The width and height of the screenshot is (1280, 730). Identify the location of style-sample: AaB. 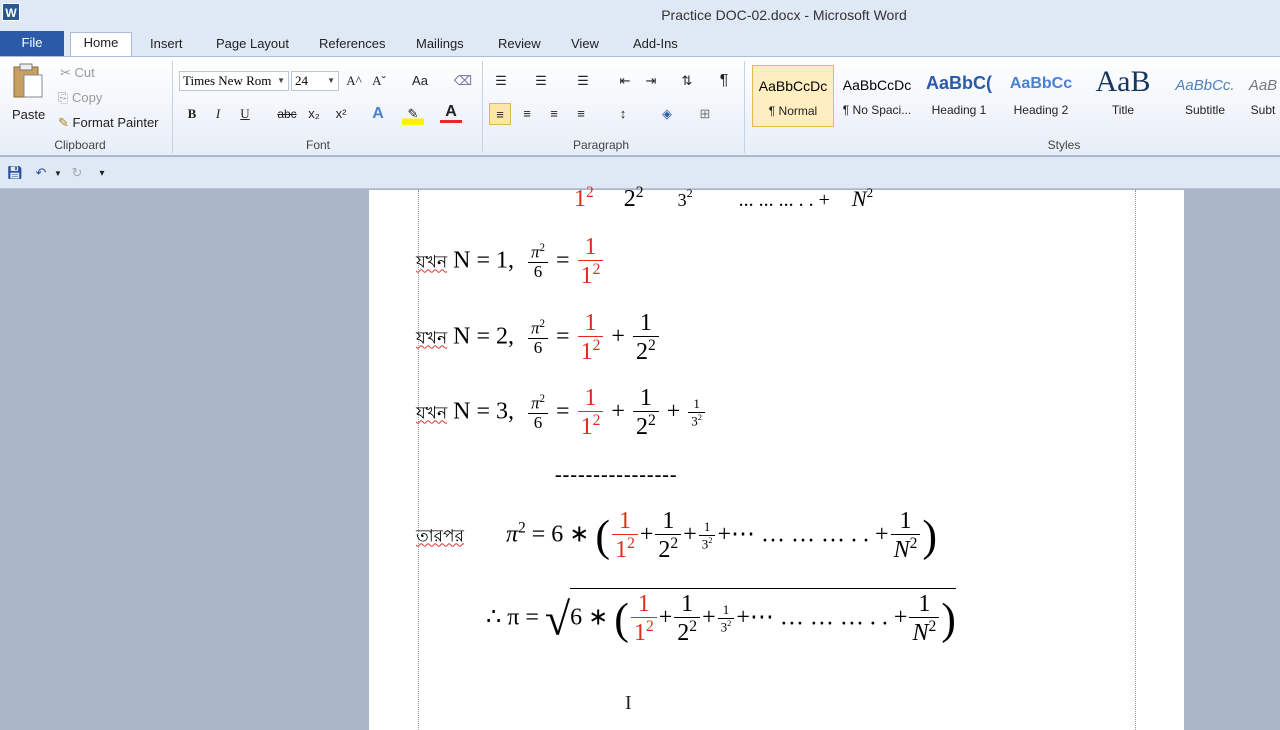
(1263, 85).